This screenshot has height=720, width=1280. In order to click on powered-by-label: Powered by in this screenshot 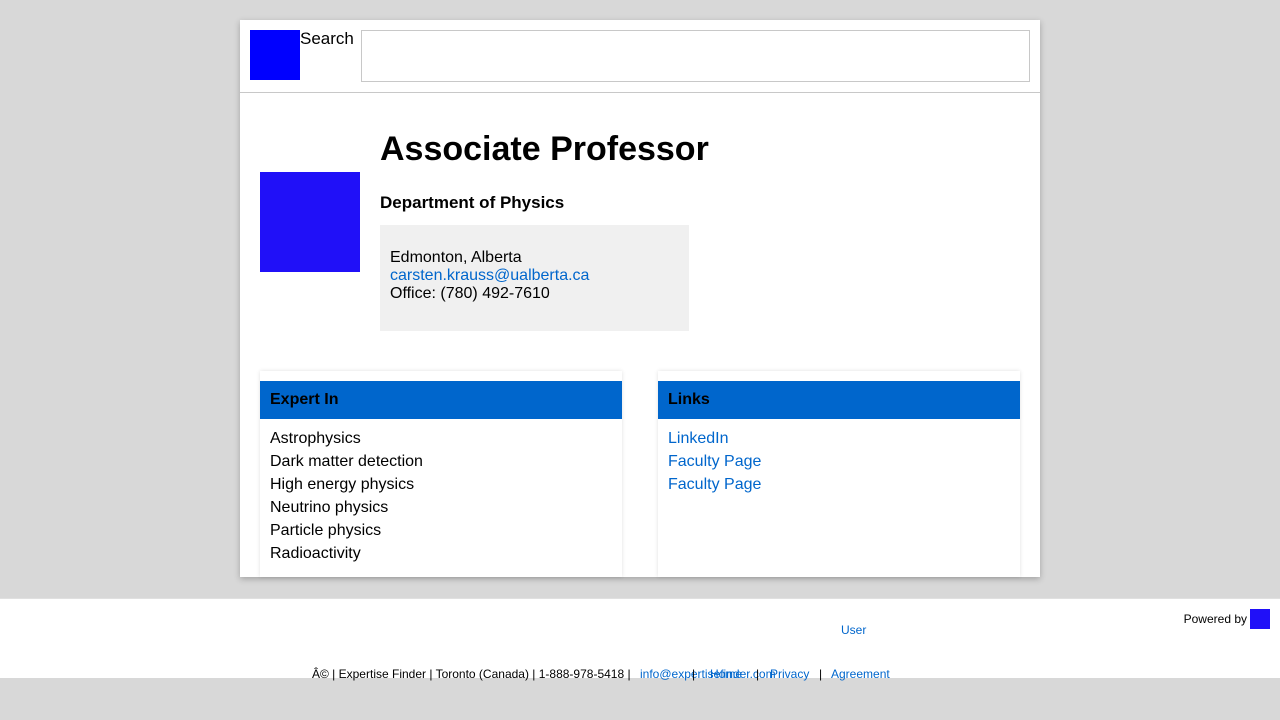, I will do `click(1215, 619)`.